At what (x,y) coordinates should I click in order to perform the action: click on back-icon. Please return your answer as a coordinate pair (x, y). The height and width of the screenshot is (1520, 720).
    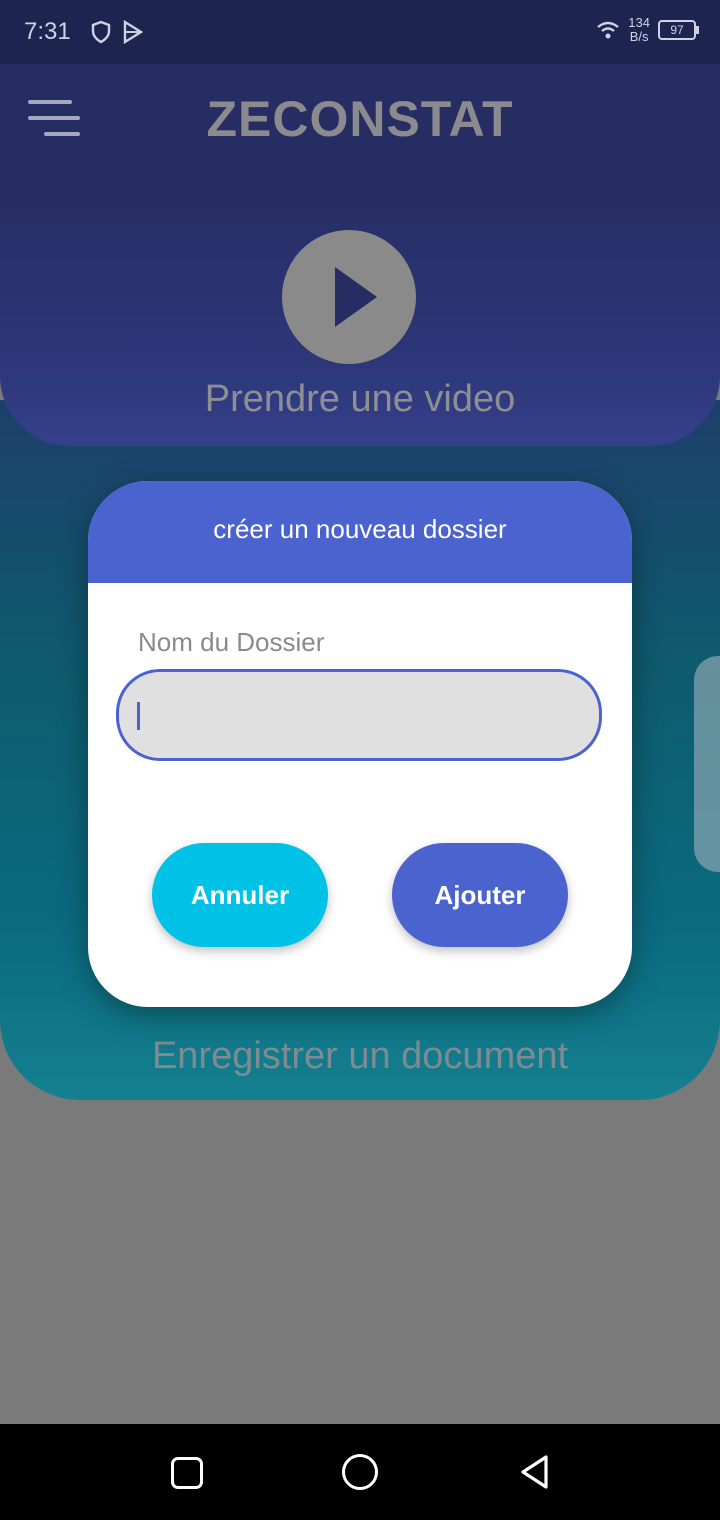
    Looking at the image, I should click on (535, 1472).